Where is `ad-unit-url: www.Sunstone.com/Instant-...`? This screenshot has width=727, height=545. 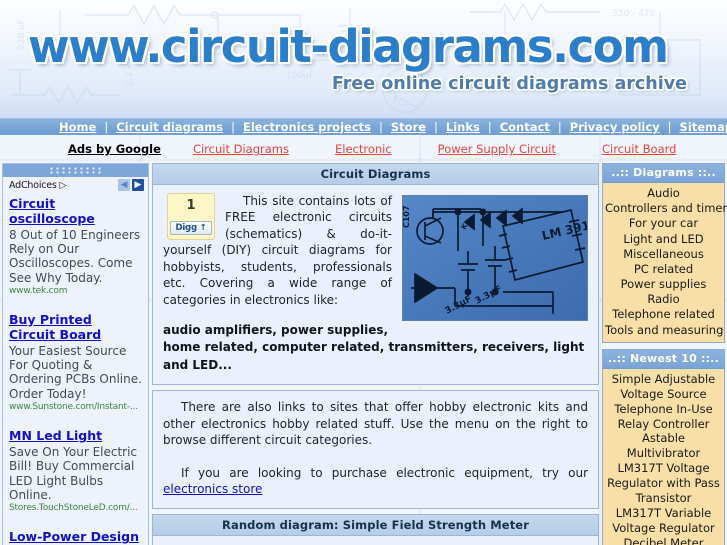 ad-unit-url: www.Sunstone.com/Instant-... is located at coordinates (73, 407).